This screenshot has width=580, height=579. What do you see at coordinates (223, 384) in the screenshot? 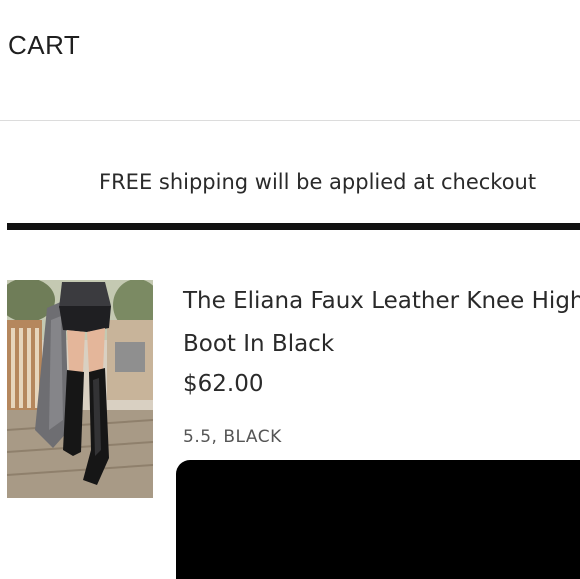
I see `product-price: $62.00` at bounding box center [223, 384].